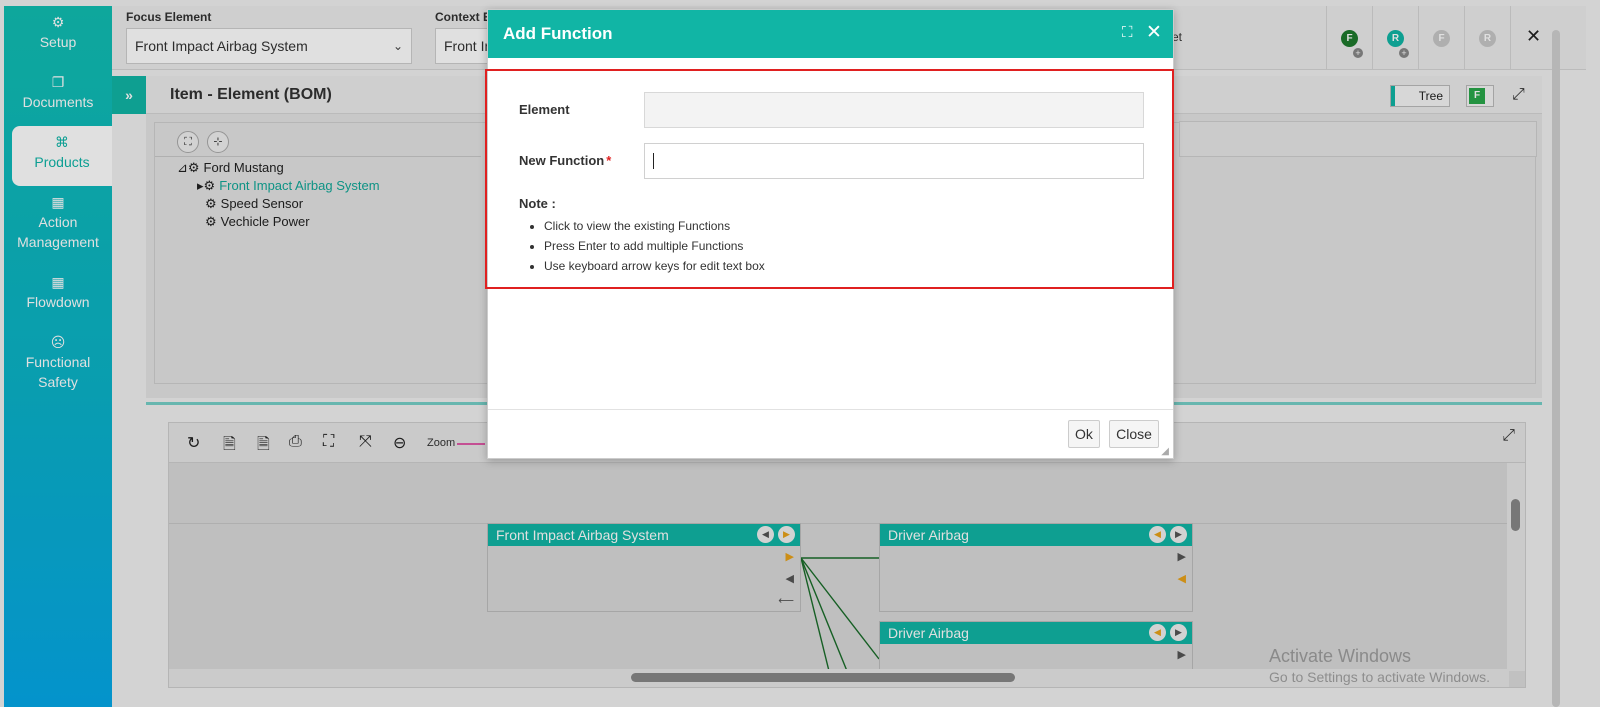 This screenshot has height=707, width=1600. I want to click on required-marker: *, so click(609, 160).